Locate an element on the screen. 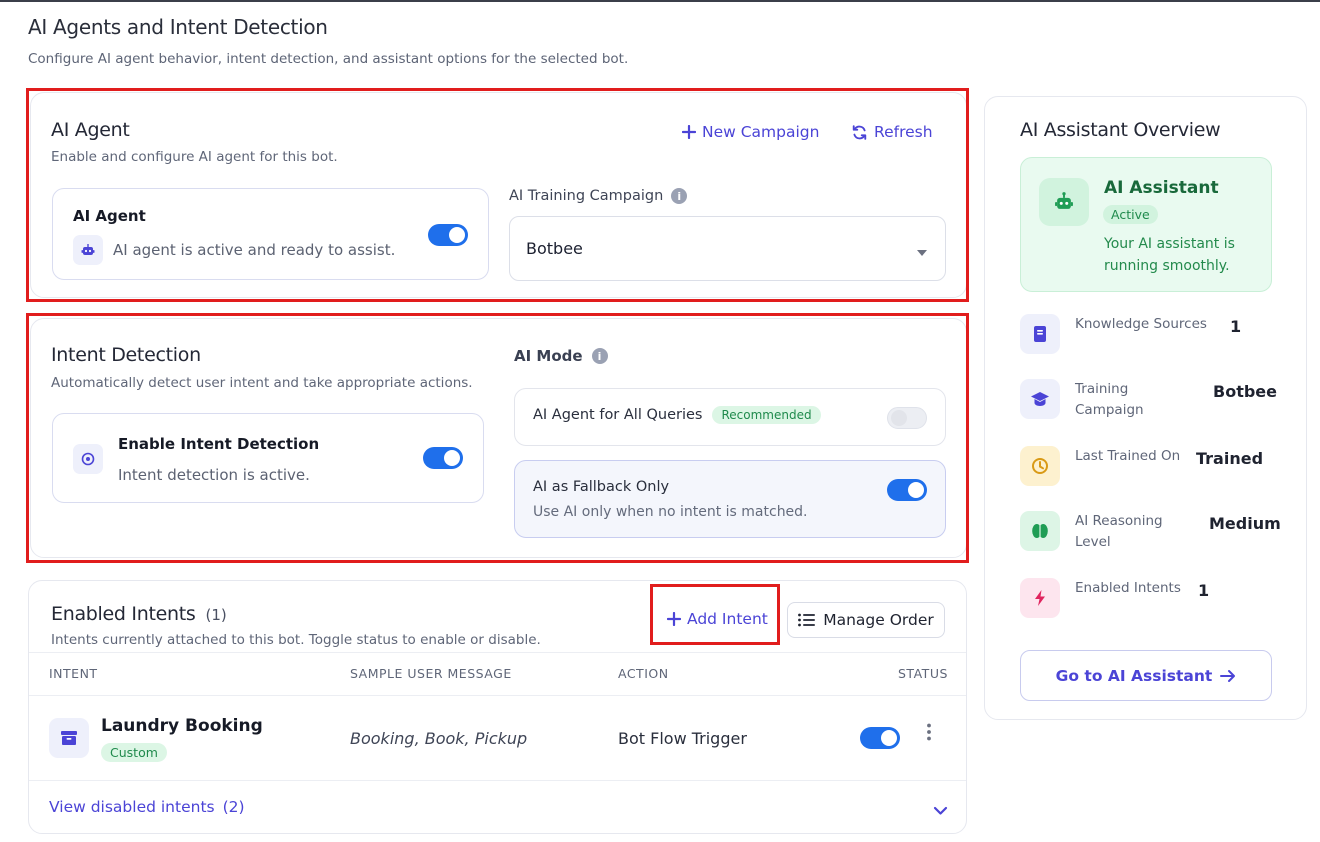 Image resolution: width=1320 pixels, height=842 pixels. assistant-status-badge: Active is located at coordinates (1130, 214).